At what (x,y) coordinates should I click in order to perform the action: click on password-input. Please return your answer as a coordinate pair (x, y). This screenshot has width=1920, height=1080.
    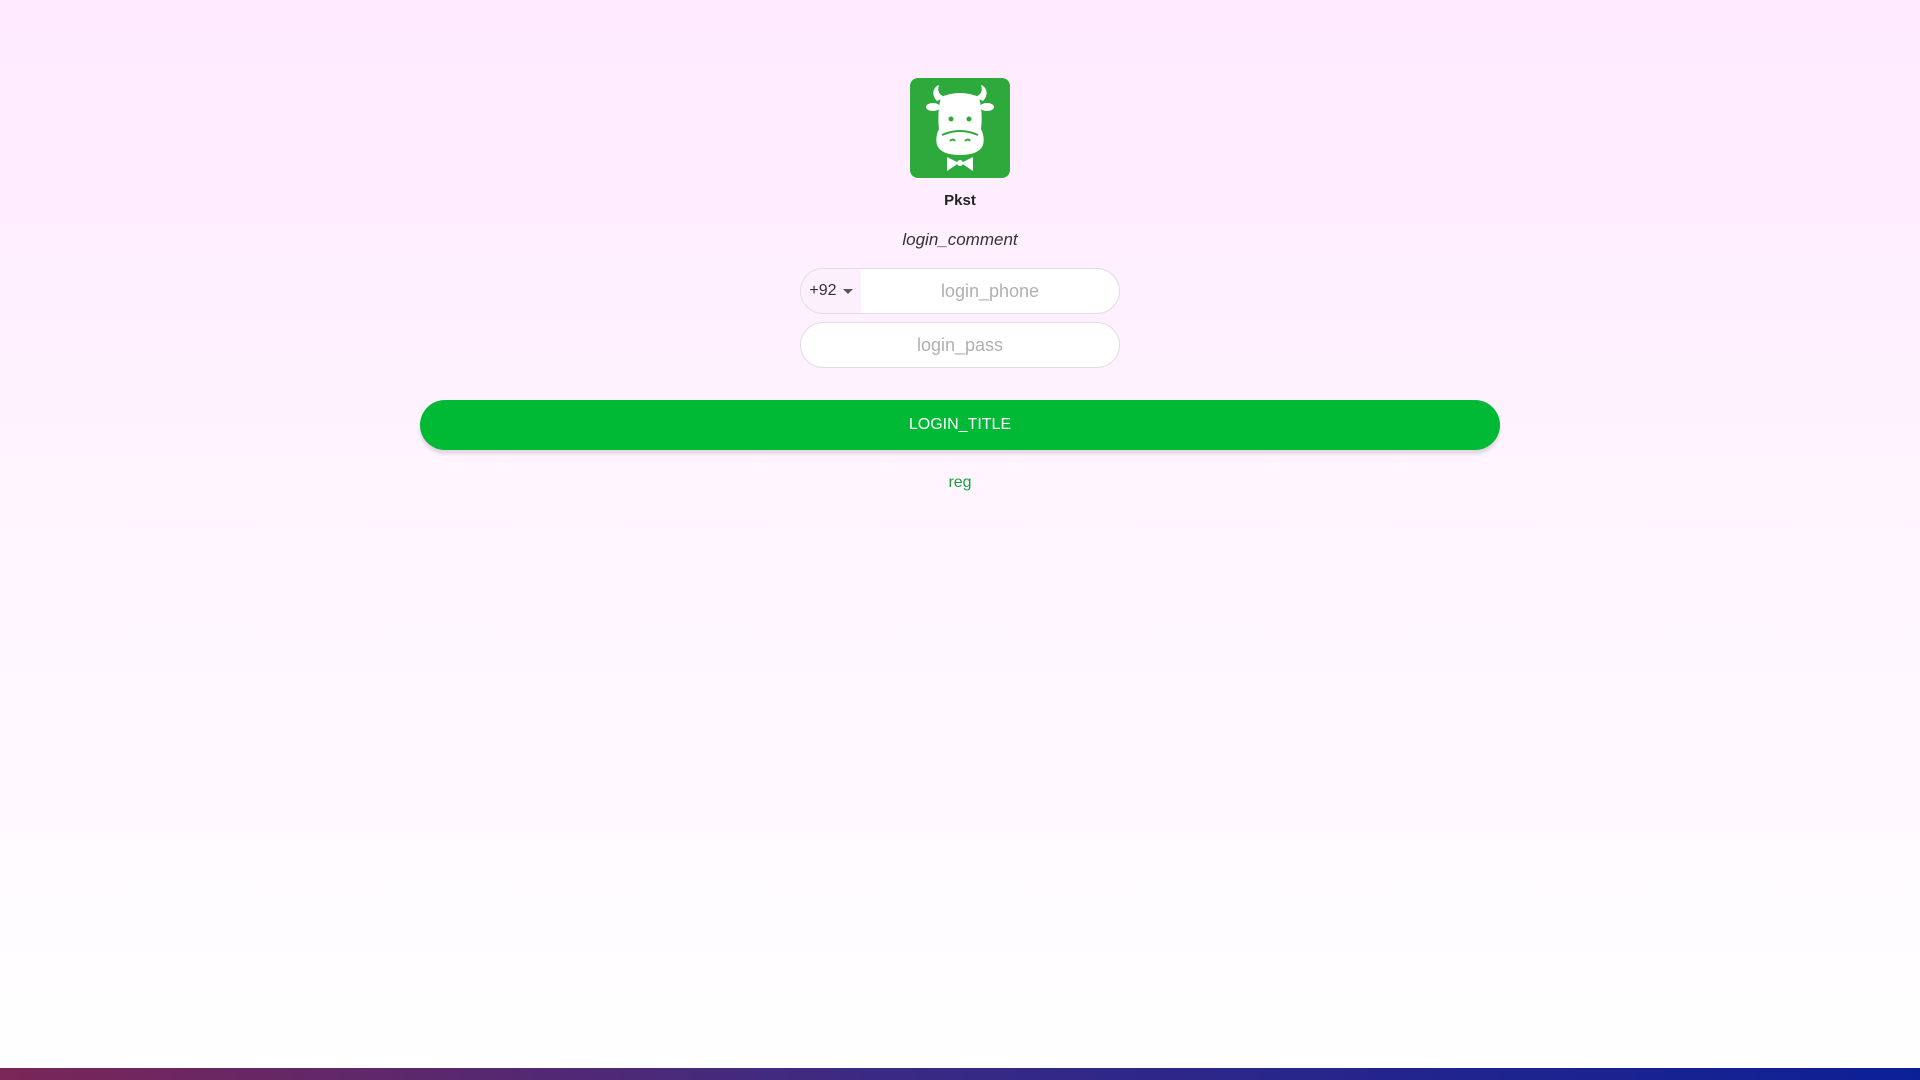
    Looking at the image, I should click on (960, 345).